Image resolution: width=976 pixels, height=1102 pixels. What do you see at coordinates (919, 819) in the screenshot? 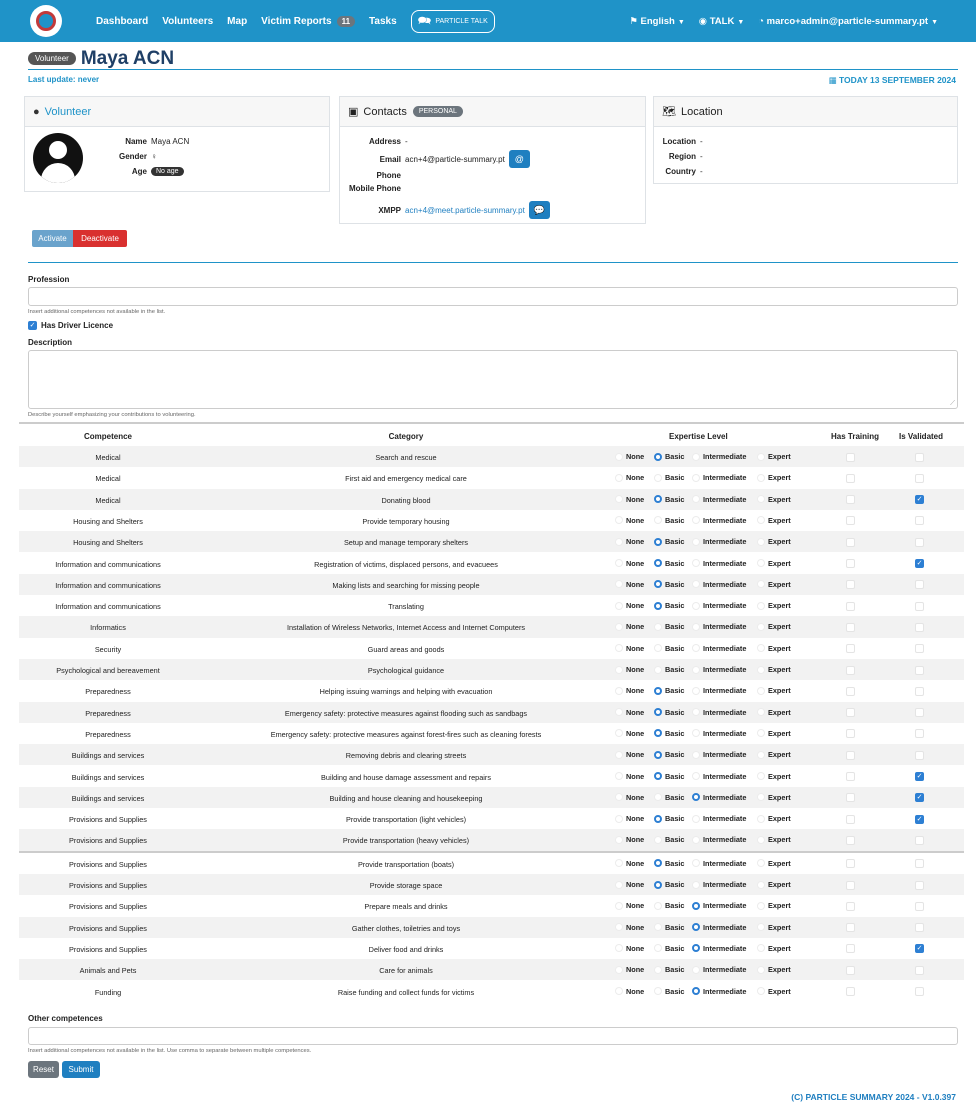
I see `is-validated-checkbox: ✓` at bounding box center [919, 819].